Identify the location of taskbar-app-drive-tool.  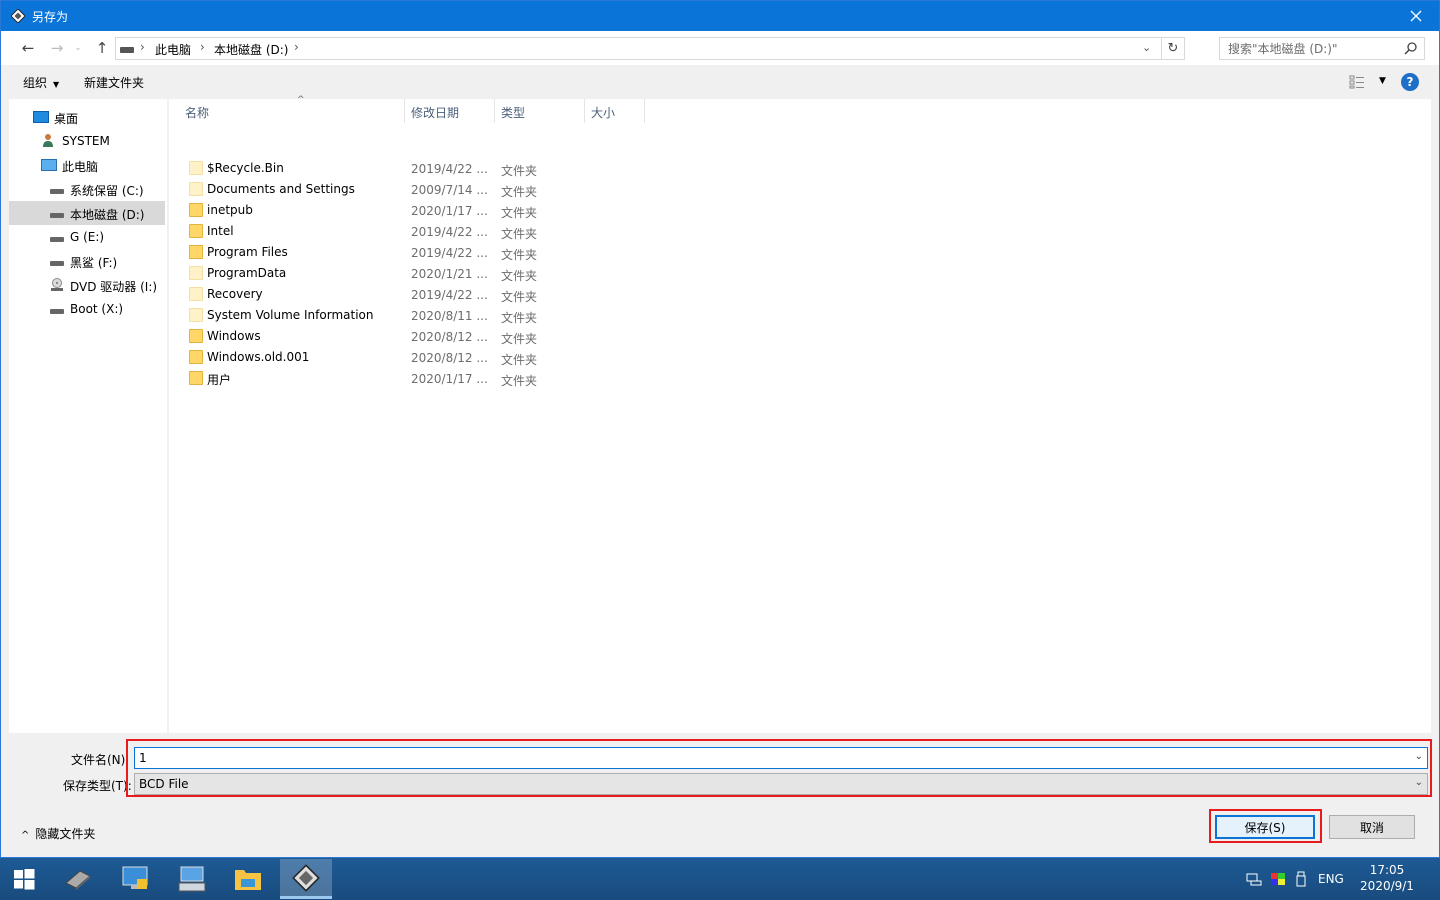
(78, 879).